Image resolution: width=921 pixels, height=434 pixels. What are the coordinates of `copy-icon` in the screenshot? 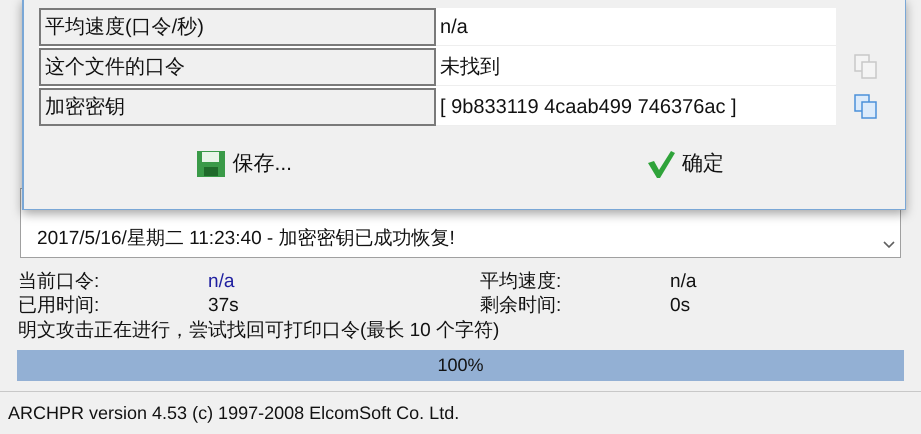 It's located at (866, 107).